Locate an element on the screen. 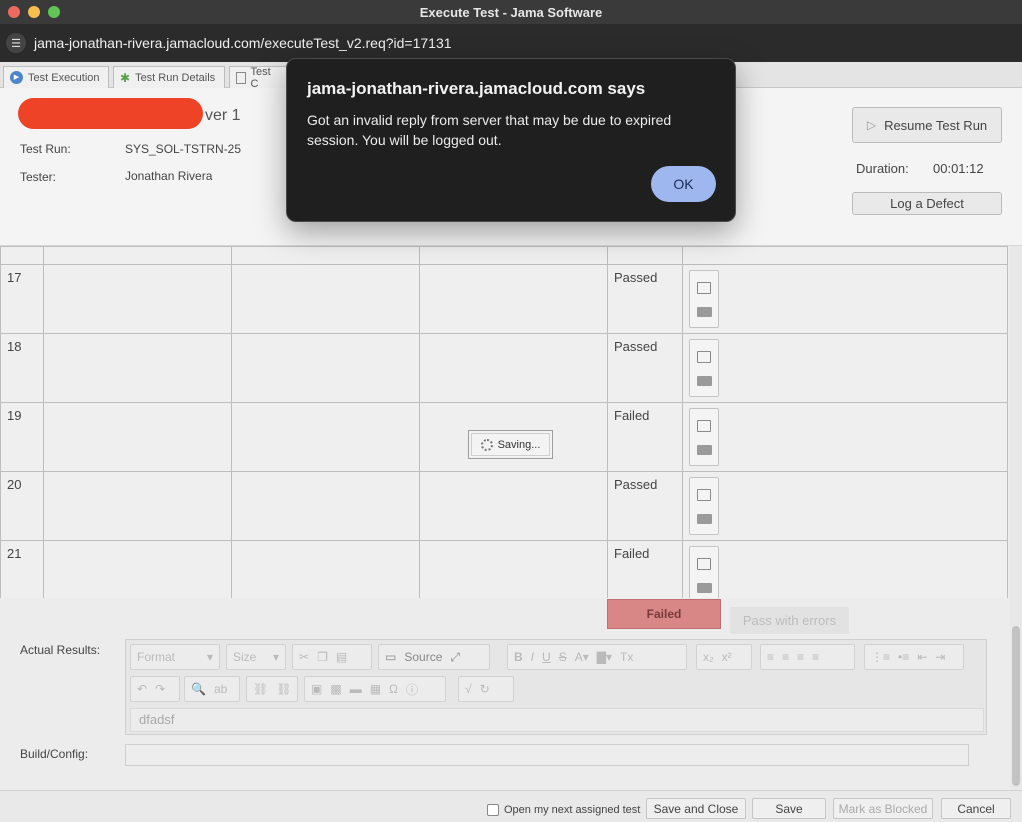  build-config-input is located at coordinates (547, 755).